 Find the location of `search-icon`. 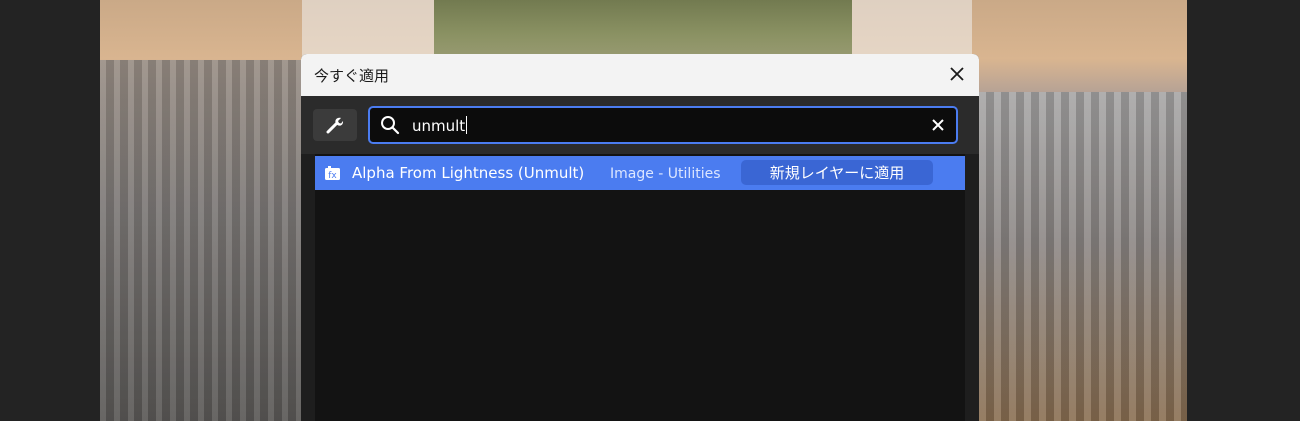

search-icon is located at coordinates (390, 125).